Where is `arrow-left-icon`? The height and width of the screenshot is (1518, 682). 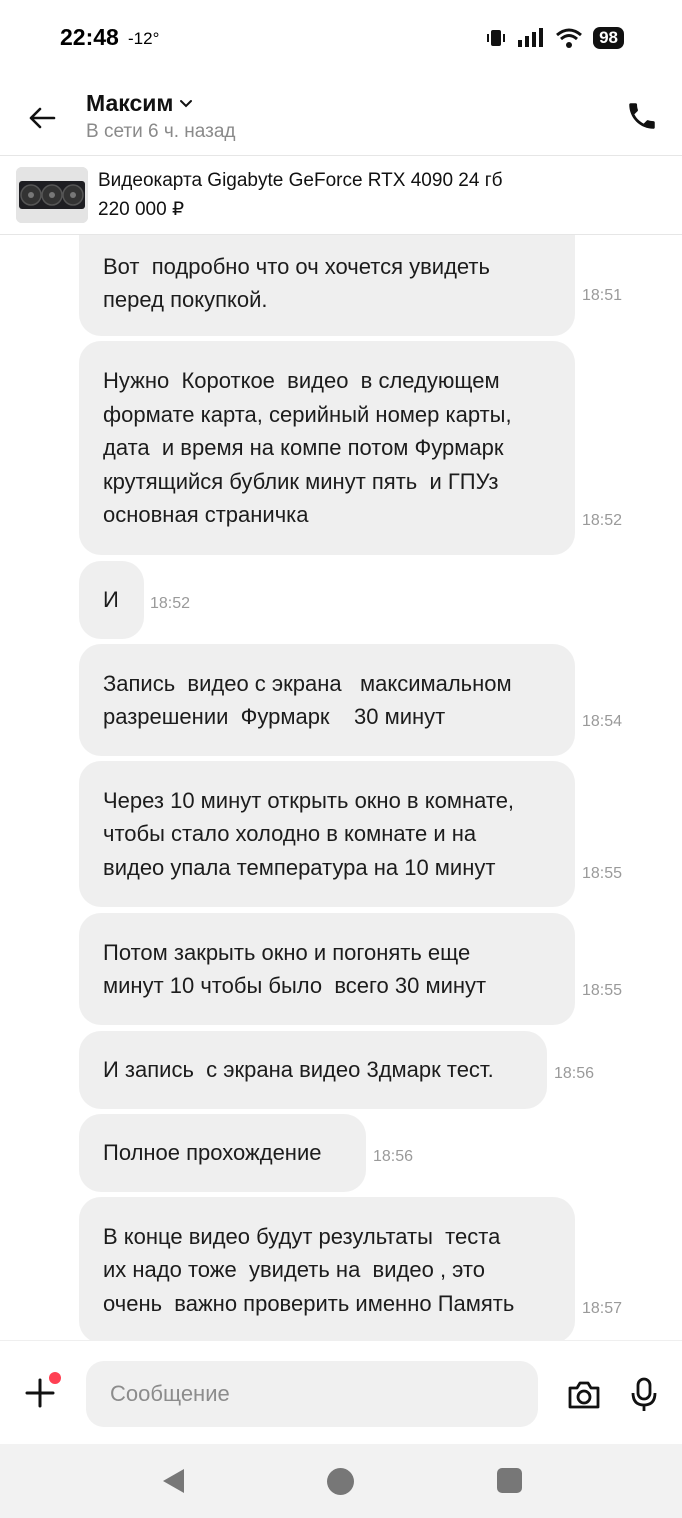 arrow-left-icon is located at coordinates (42, 118).